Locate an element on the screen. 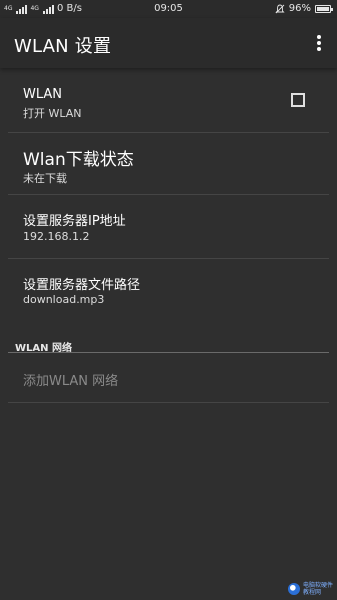 This screenshot has height=600, width=337. watermark: 电脑软硬件 教程网 is located at coordinates (310, 589).